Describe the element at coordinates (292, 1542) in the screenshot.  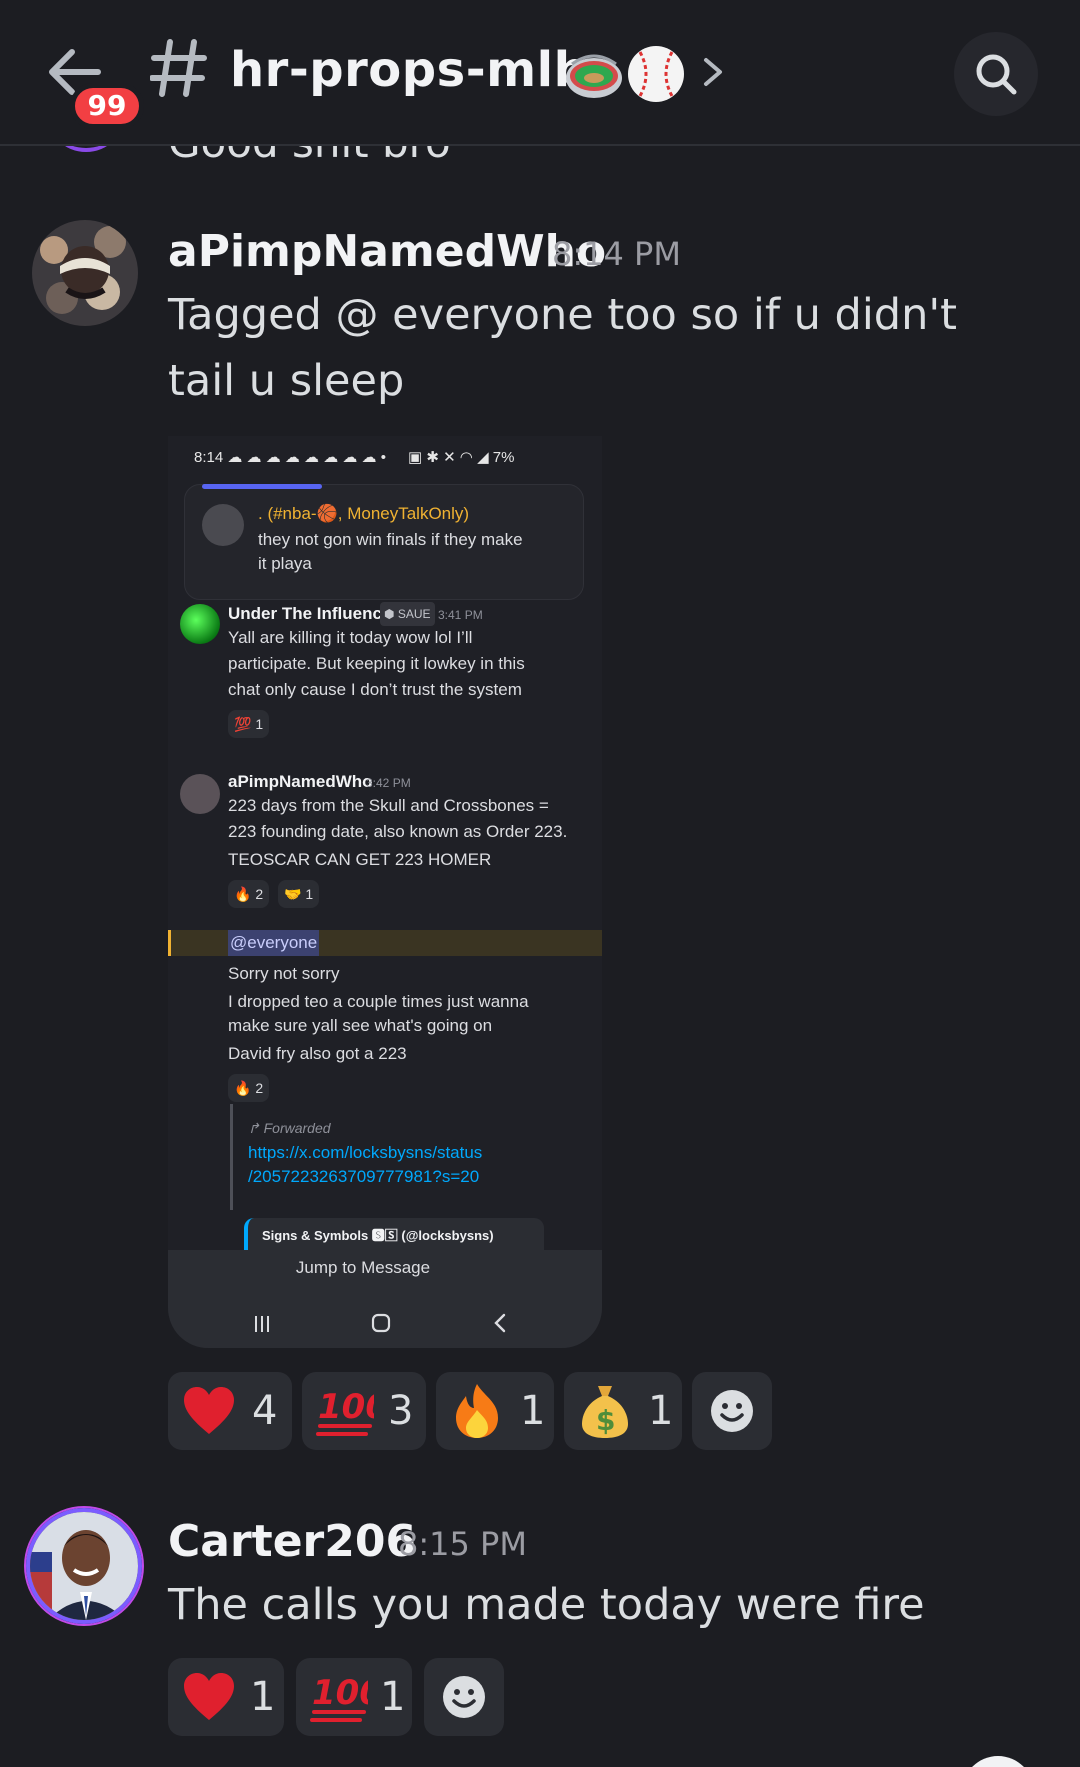
I see `message-author: Carter206` at that location.